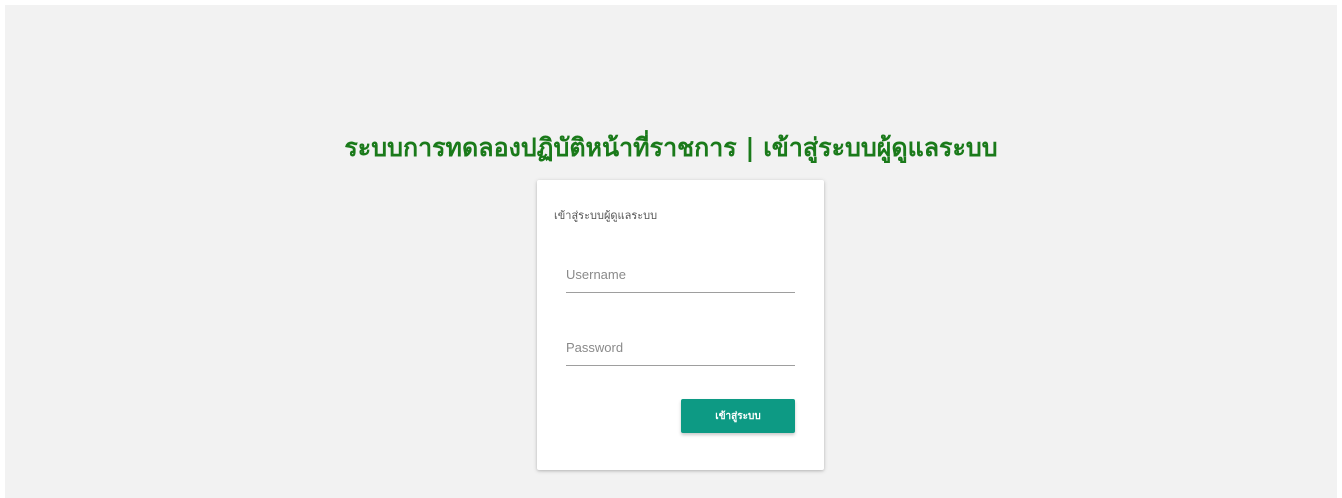  I want to click on username-input, so click(680, 278).